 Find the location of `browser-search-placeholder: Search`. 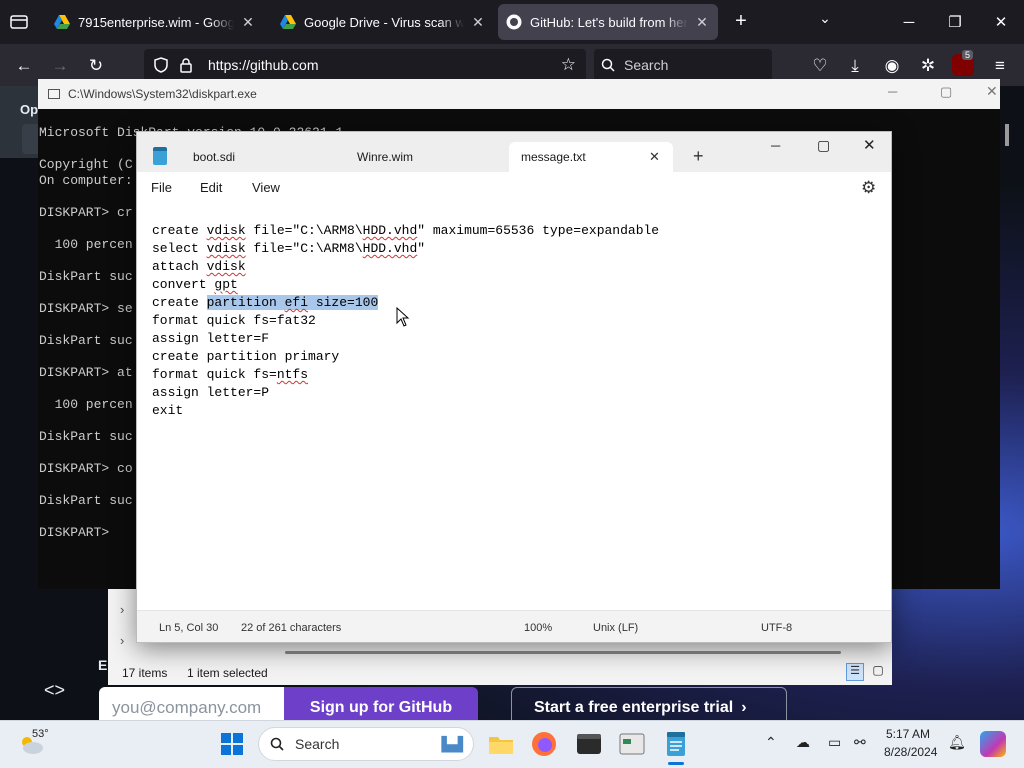

browser-search-placeholder: Search is located at coordinates (646, 65).